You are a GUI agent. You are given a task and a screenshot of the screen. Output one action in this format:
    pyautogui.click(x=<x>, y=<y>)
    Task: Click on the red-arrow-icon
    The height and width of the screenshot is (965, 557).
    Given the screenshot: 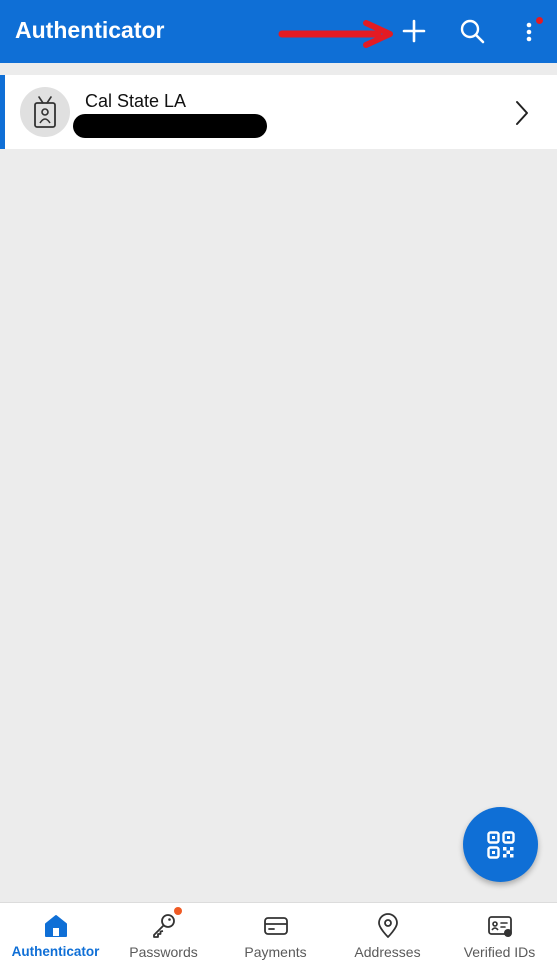 What is the action you would take?
    pyautogui.click(x=335, y=34)
    